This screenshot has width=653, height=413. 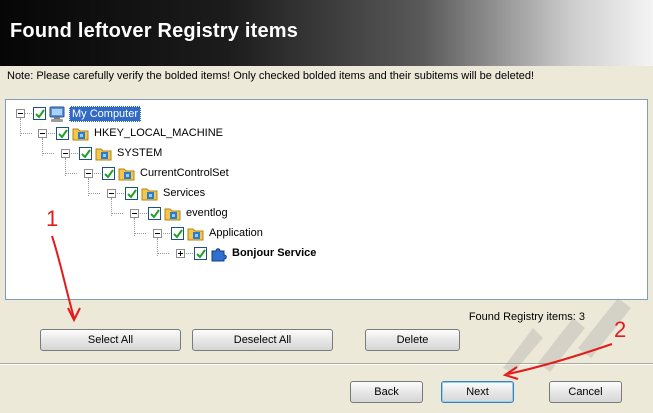 What do you see at coordinates (184, 193) in the screenshot?
I see `tree-item-services: Services` at bounding box center [184, 193].